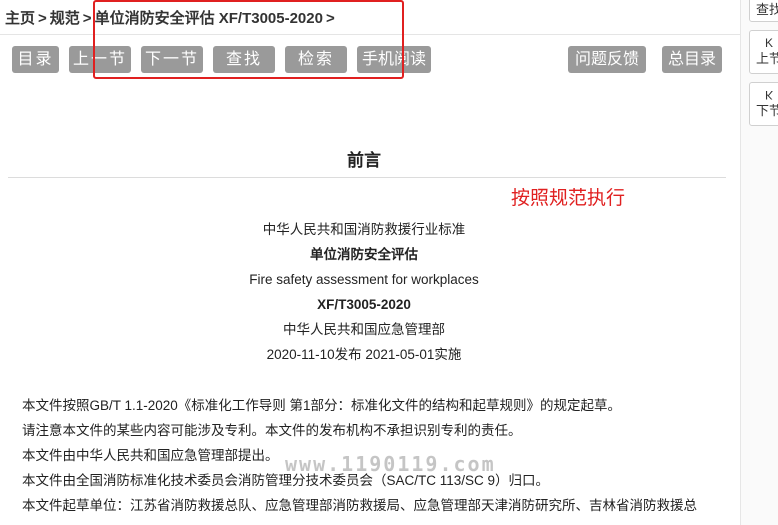 The image size is (778, 525). Describe the element at coordinates (364, 329) in the screenshot. I see `issuing-authority: 中华人民共和国应急管理部` at that location.